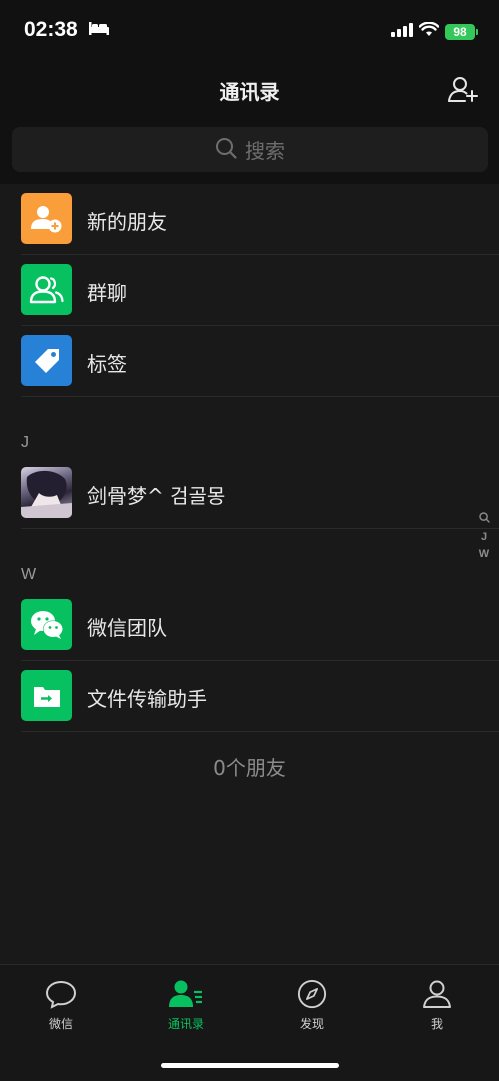  I want to click on page-title: 通讯录, so click(249, 92).